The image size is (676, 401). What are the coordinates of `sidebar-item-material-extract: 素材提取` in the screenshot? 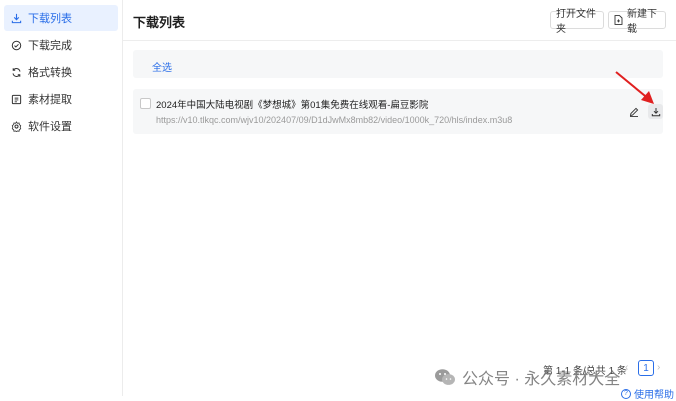 It's located at (61, 99).